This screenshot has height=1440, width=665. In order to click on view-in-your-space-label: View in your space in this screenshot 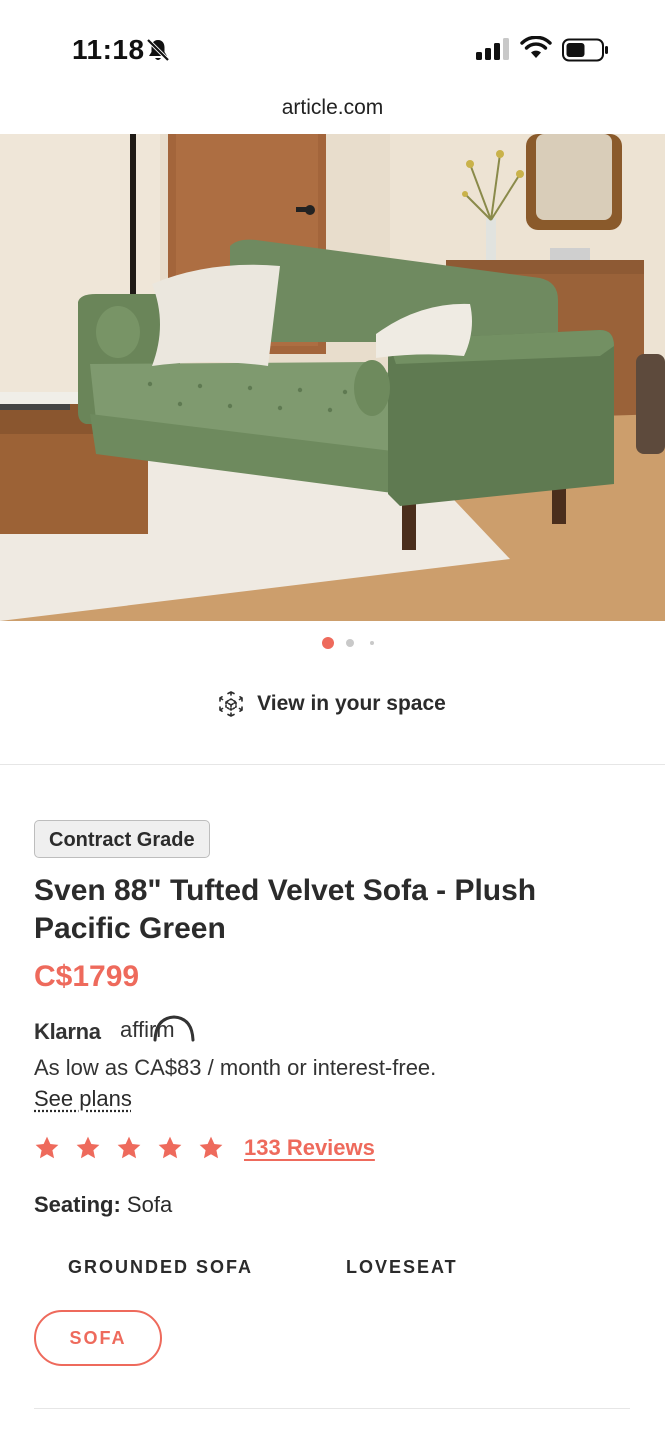, I will do `click(351, 703)`.